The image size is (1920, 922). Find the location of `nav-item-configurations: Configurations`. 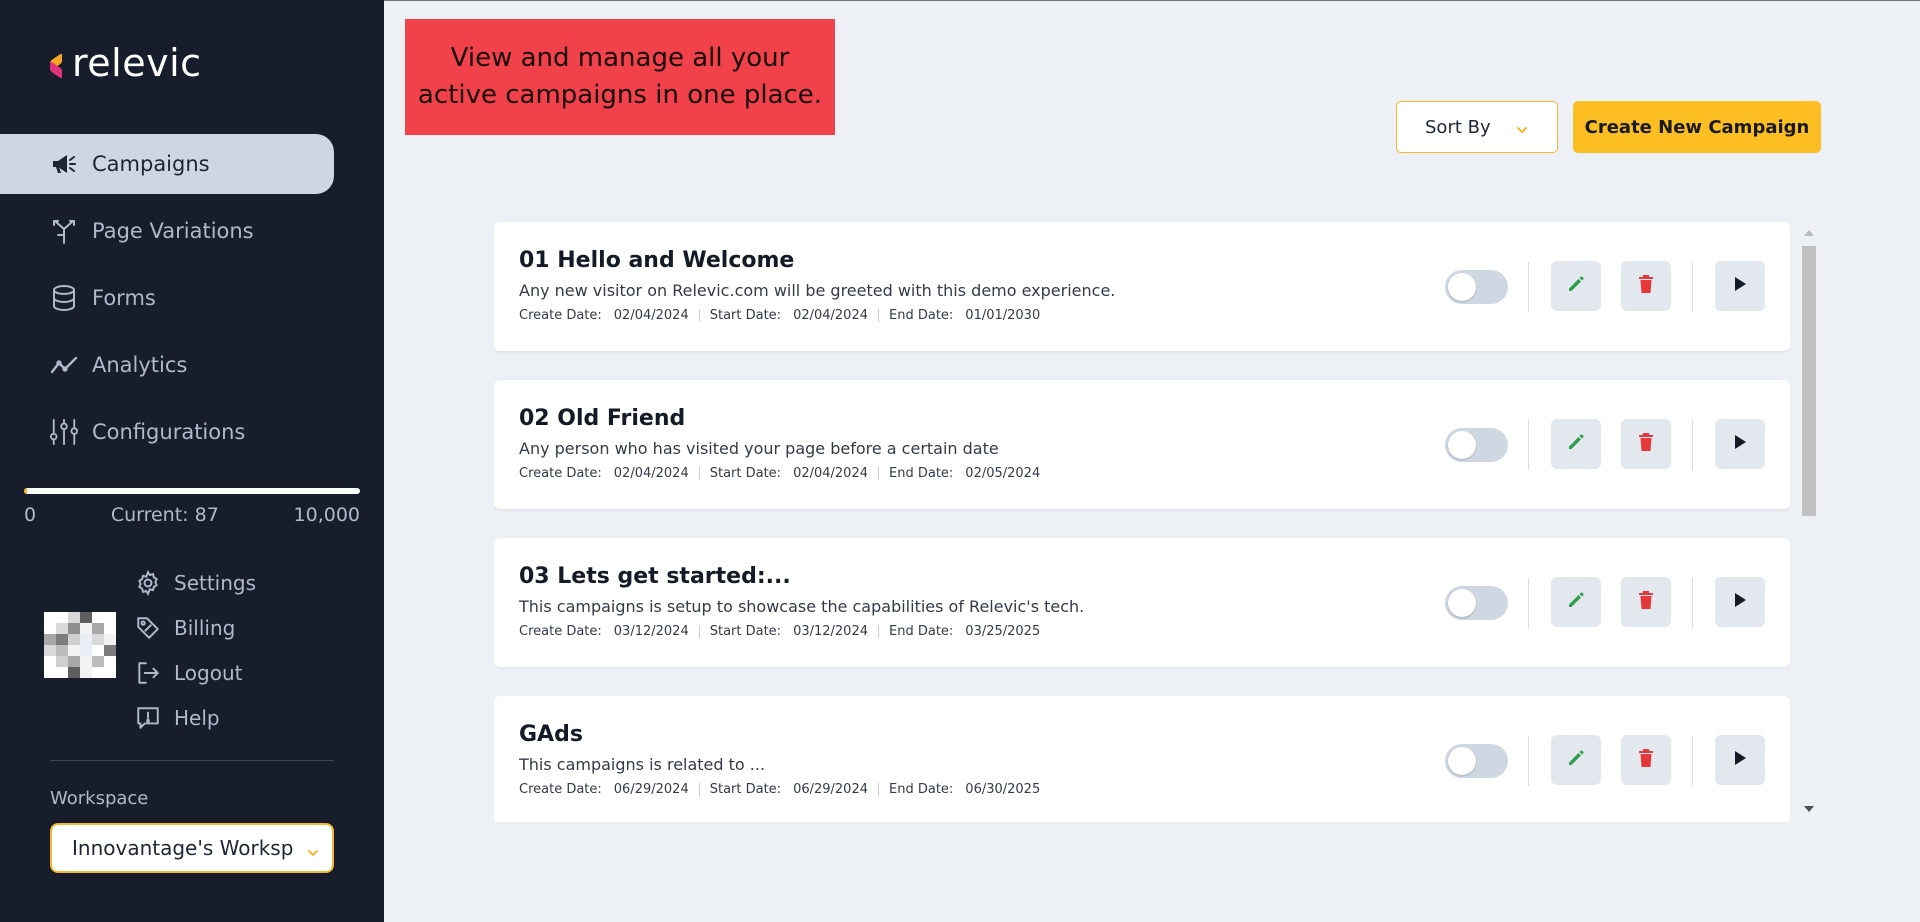

nav-item-configurations: Configurations is located at coordinates (167, 432).